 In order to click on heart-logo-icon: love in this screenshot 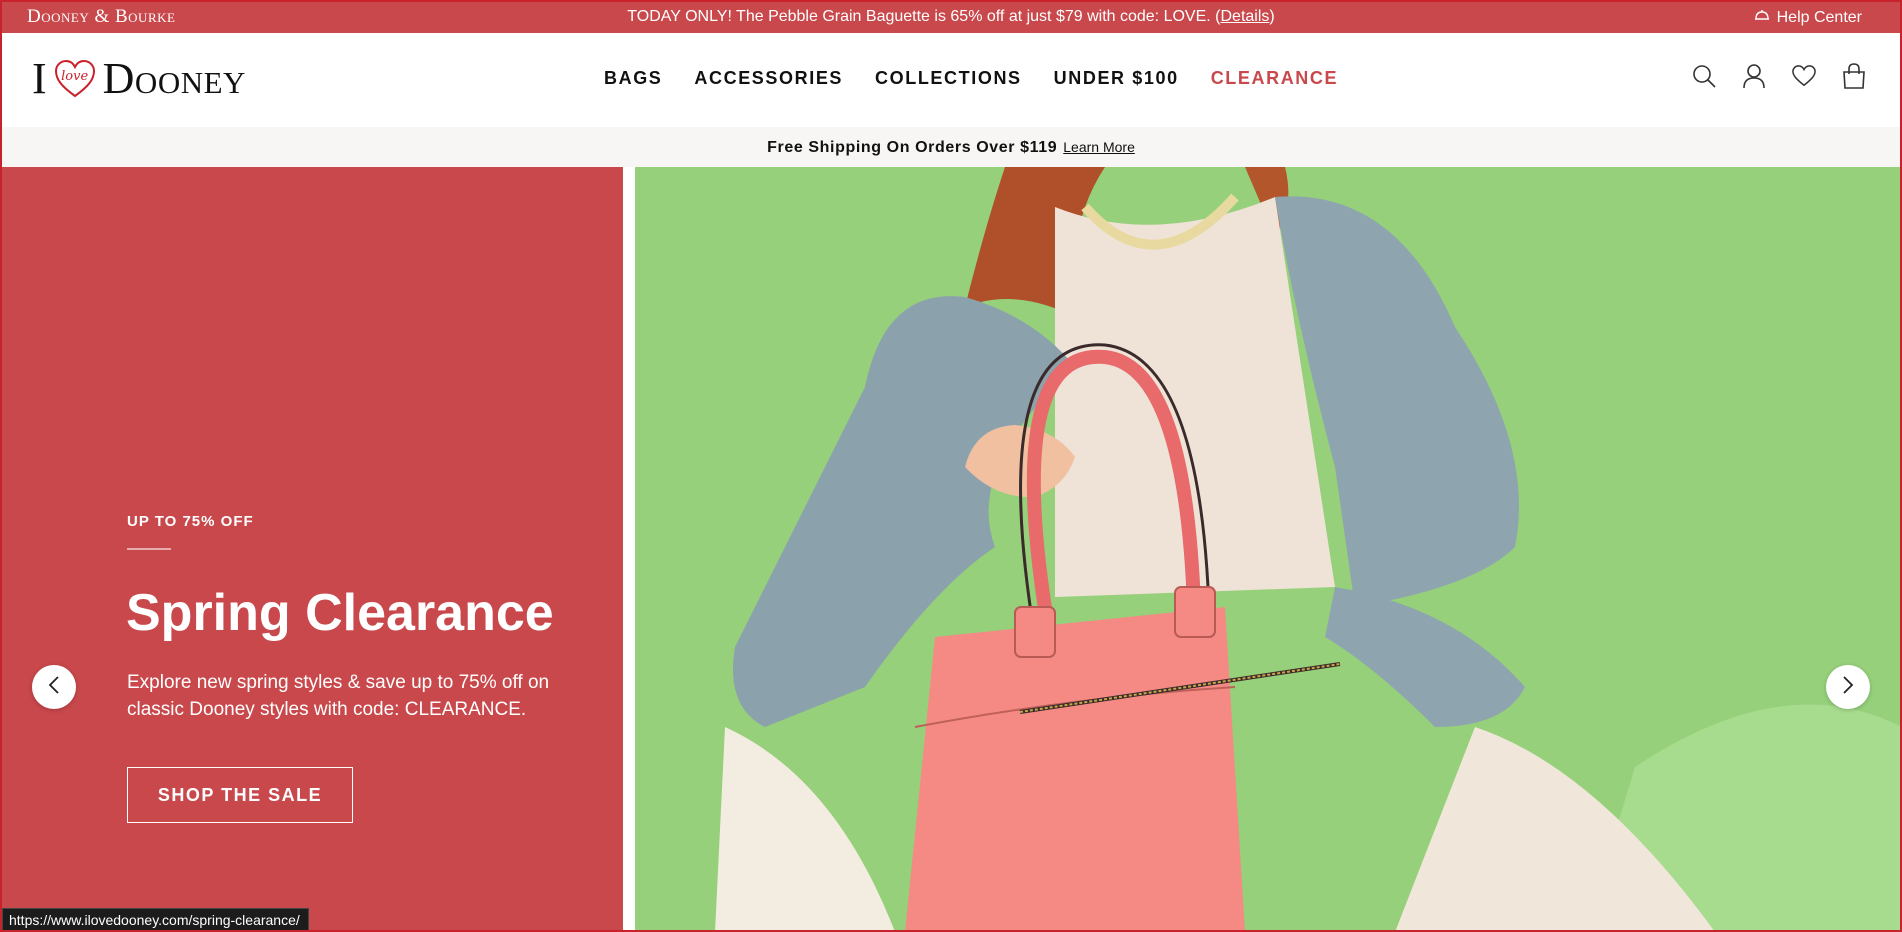, I will do `click(75, 79)`.